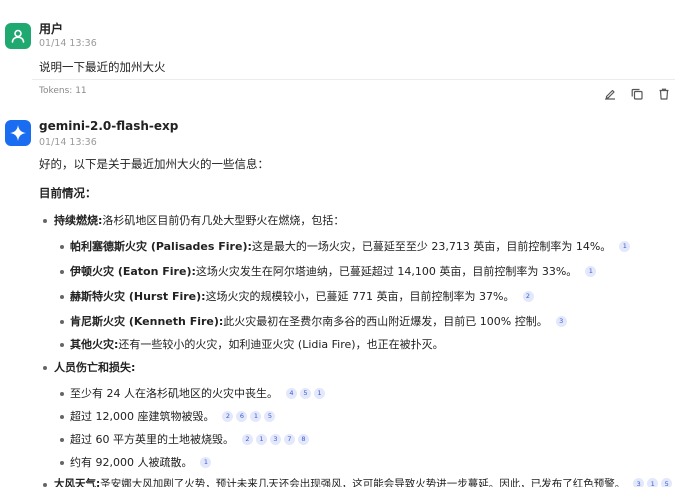 Image resolution: width=690 pixels, height=487 pixels. What do you see at coordinates (142, 416) in the screenshot?
I see `casualty-text: 超过 12,000 座建筑物被毁。` at bounding box center [142, 416].